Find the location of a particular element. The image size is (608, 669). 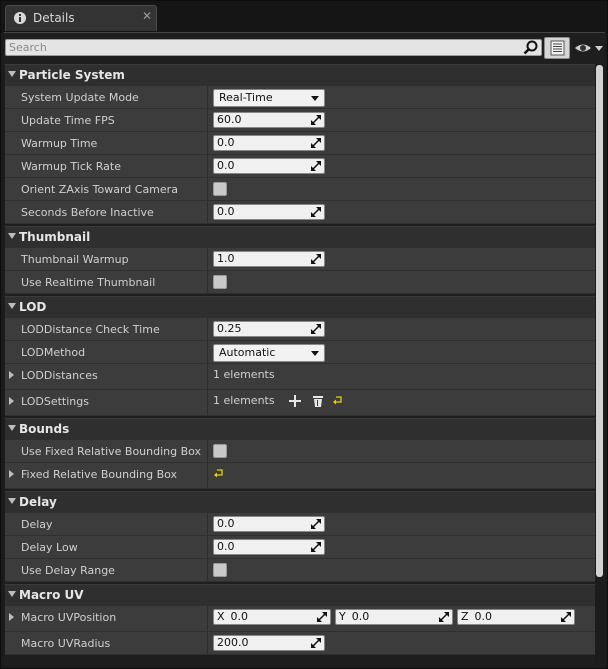

property-value is located at coordinates (220, 450).